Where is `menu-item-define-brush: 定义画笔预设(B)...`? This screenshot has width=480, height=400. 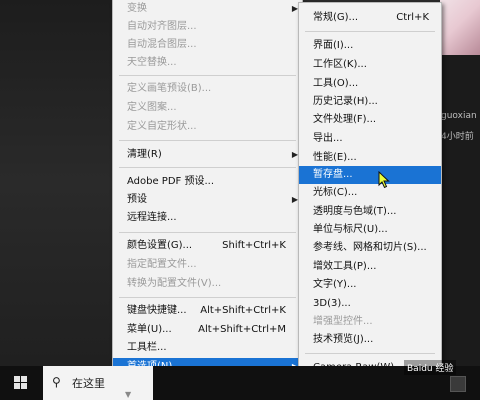
menu-item-define-brush: 定义画笔预设(B)... is located at coordinates (207, 89).